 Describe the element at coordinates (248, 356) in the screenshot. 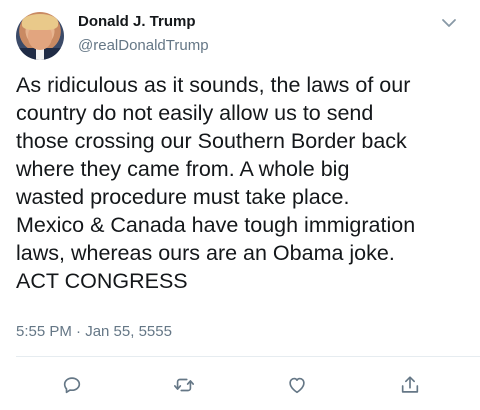

I see `divider` at that location.